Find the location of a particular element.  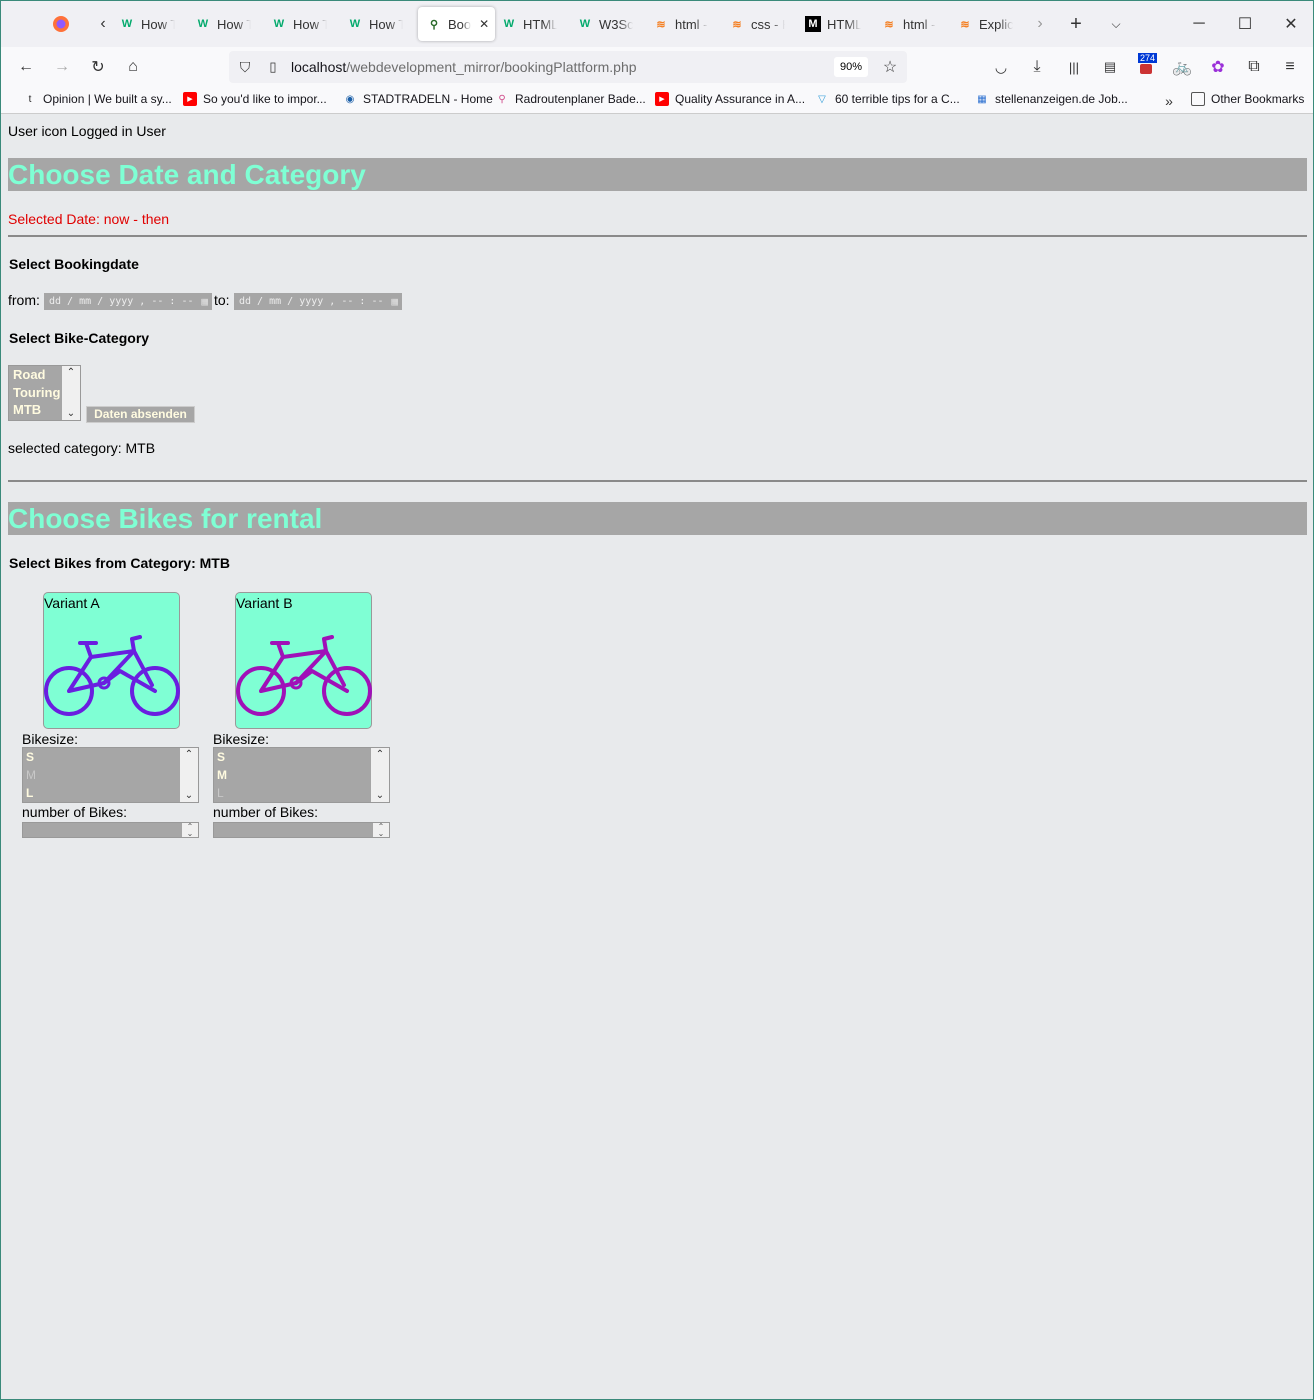

submit-button: Daten absenden is located at coordinates (140, 414).